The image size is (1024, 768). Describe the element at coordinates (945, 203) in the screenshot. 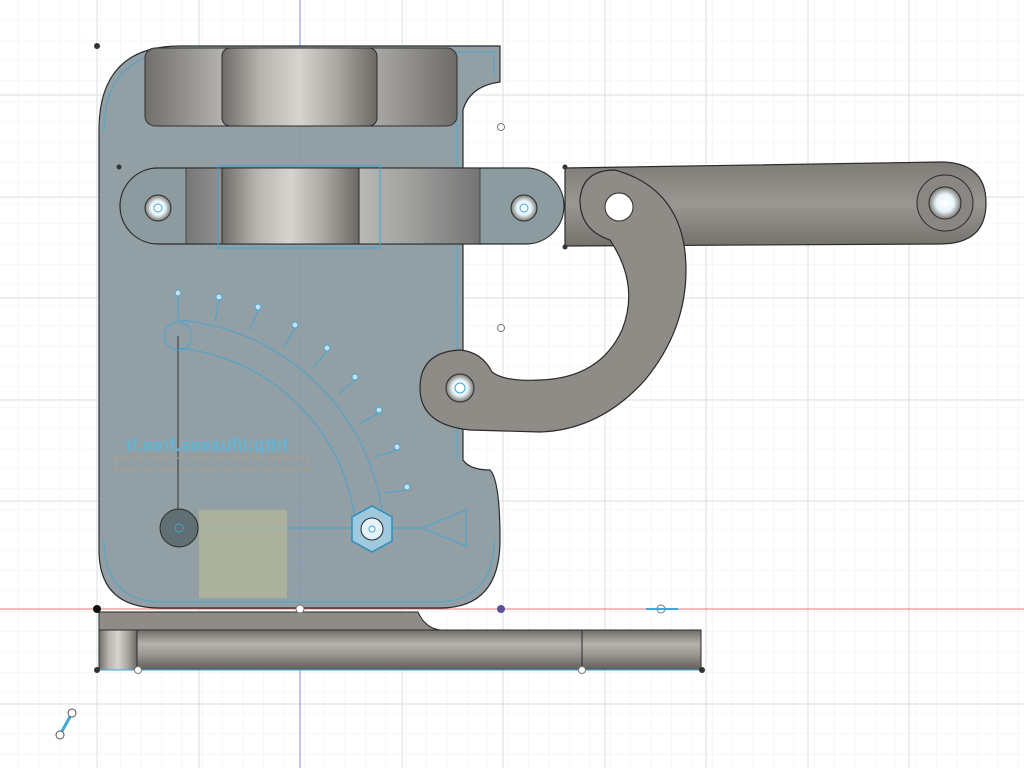

I see `lever-end-hole` at that location.